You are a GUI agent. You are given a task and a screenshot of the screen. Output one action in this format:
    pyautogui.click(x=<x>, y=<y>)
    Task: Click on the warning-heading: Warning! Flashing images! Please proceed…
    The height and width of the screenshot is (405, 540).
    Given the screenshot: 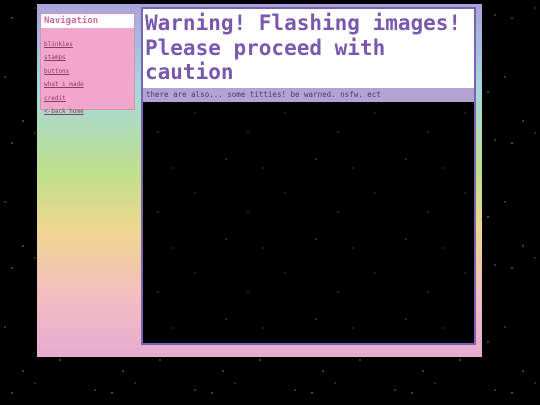 What is the action you would take?
    pyautogui.click(x=308, y=48)
    